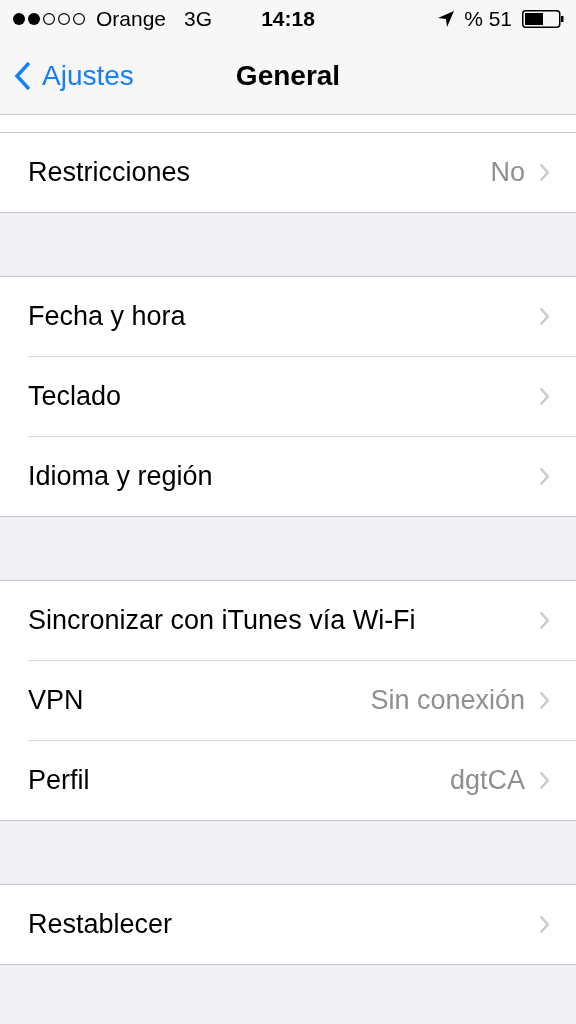 This screenshot has height=1024, width=576. I want to click on settings-row: Fecha y hora, so click(302, 316).